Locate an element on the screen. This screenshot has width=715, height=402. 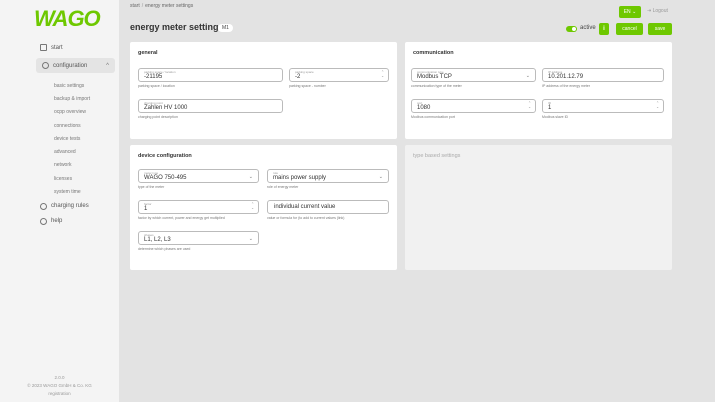
current-value-input: individual current value is located at coordinates (328, 207).